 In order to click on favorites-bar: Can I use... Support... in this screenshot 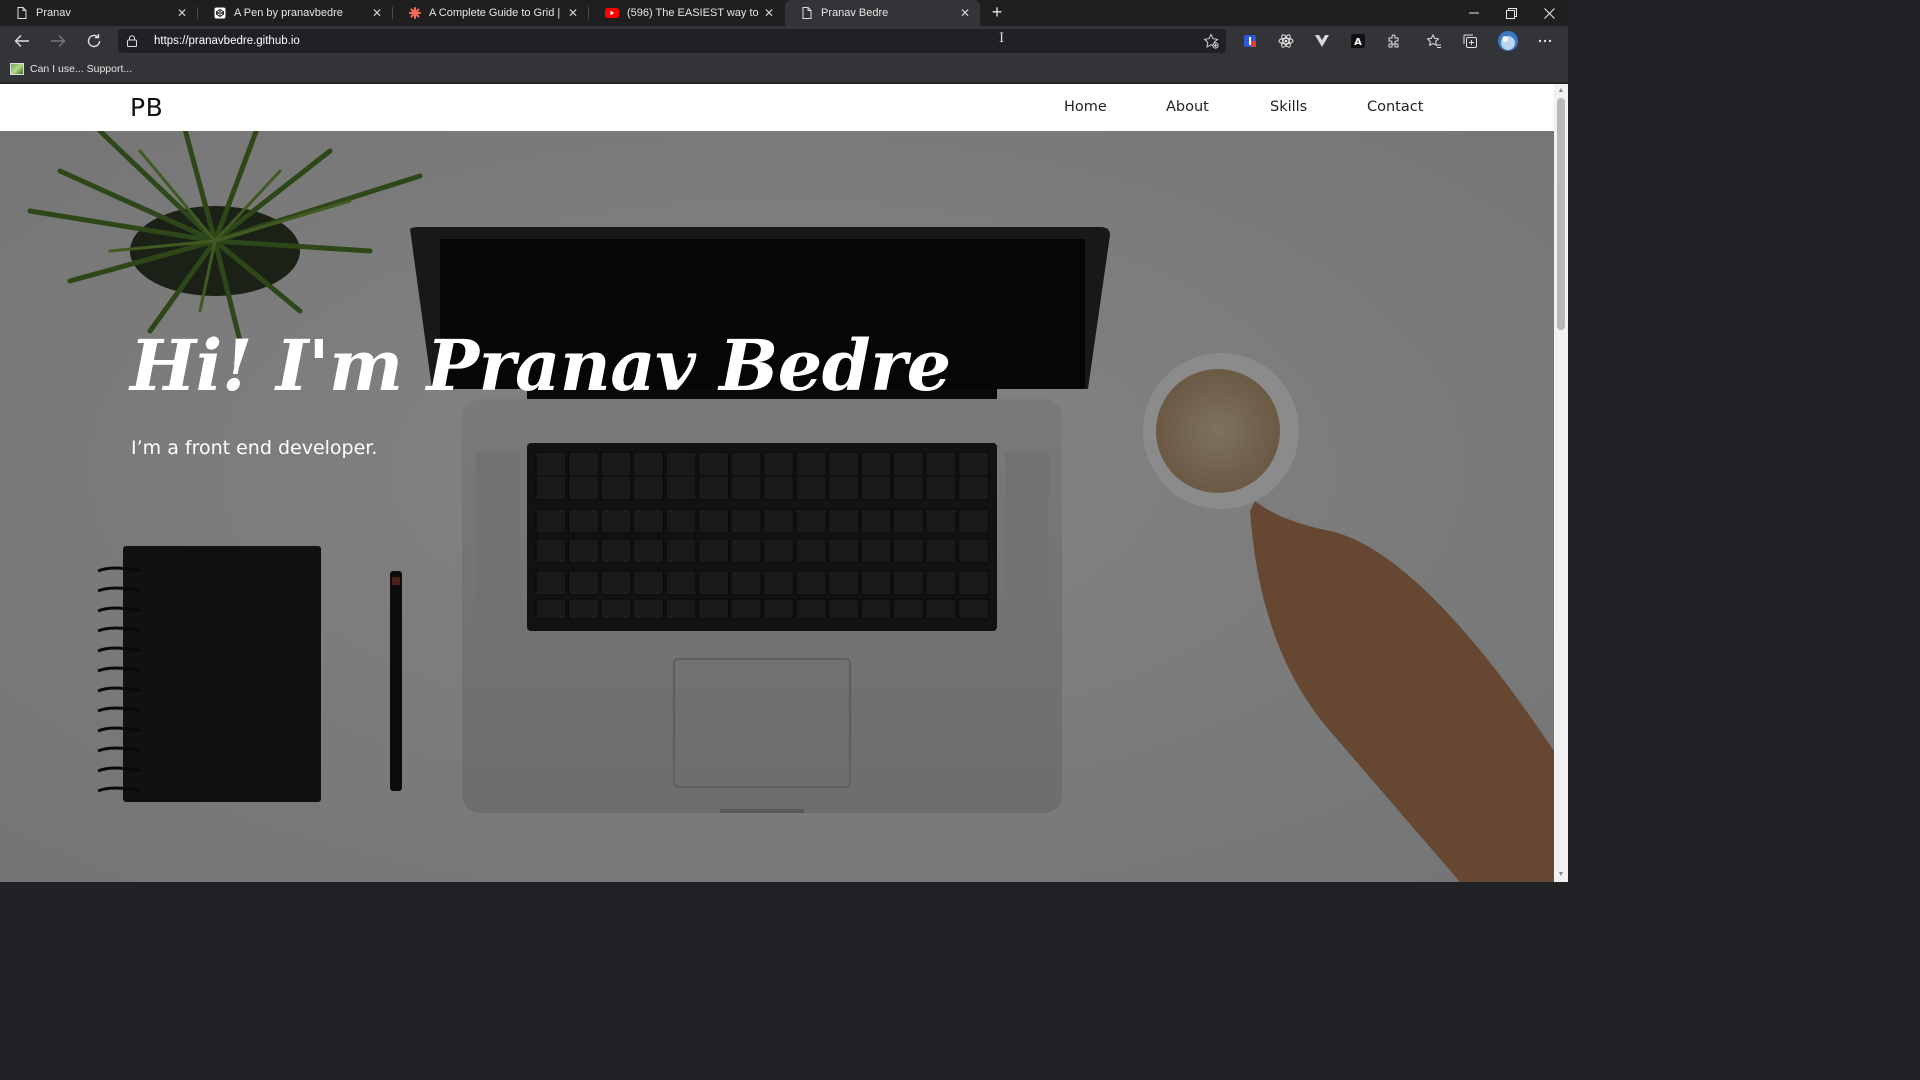, I will do `click(784, 69)`.